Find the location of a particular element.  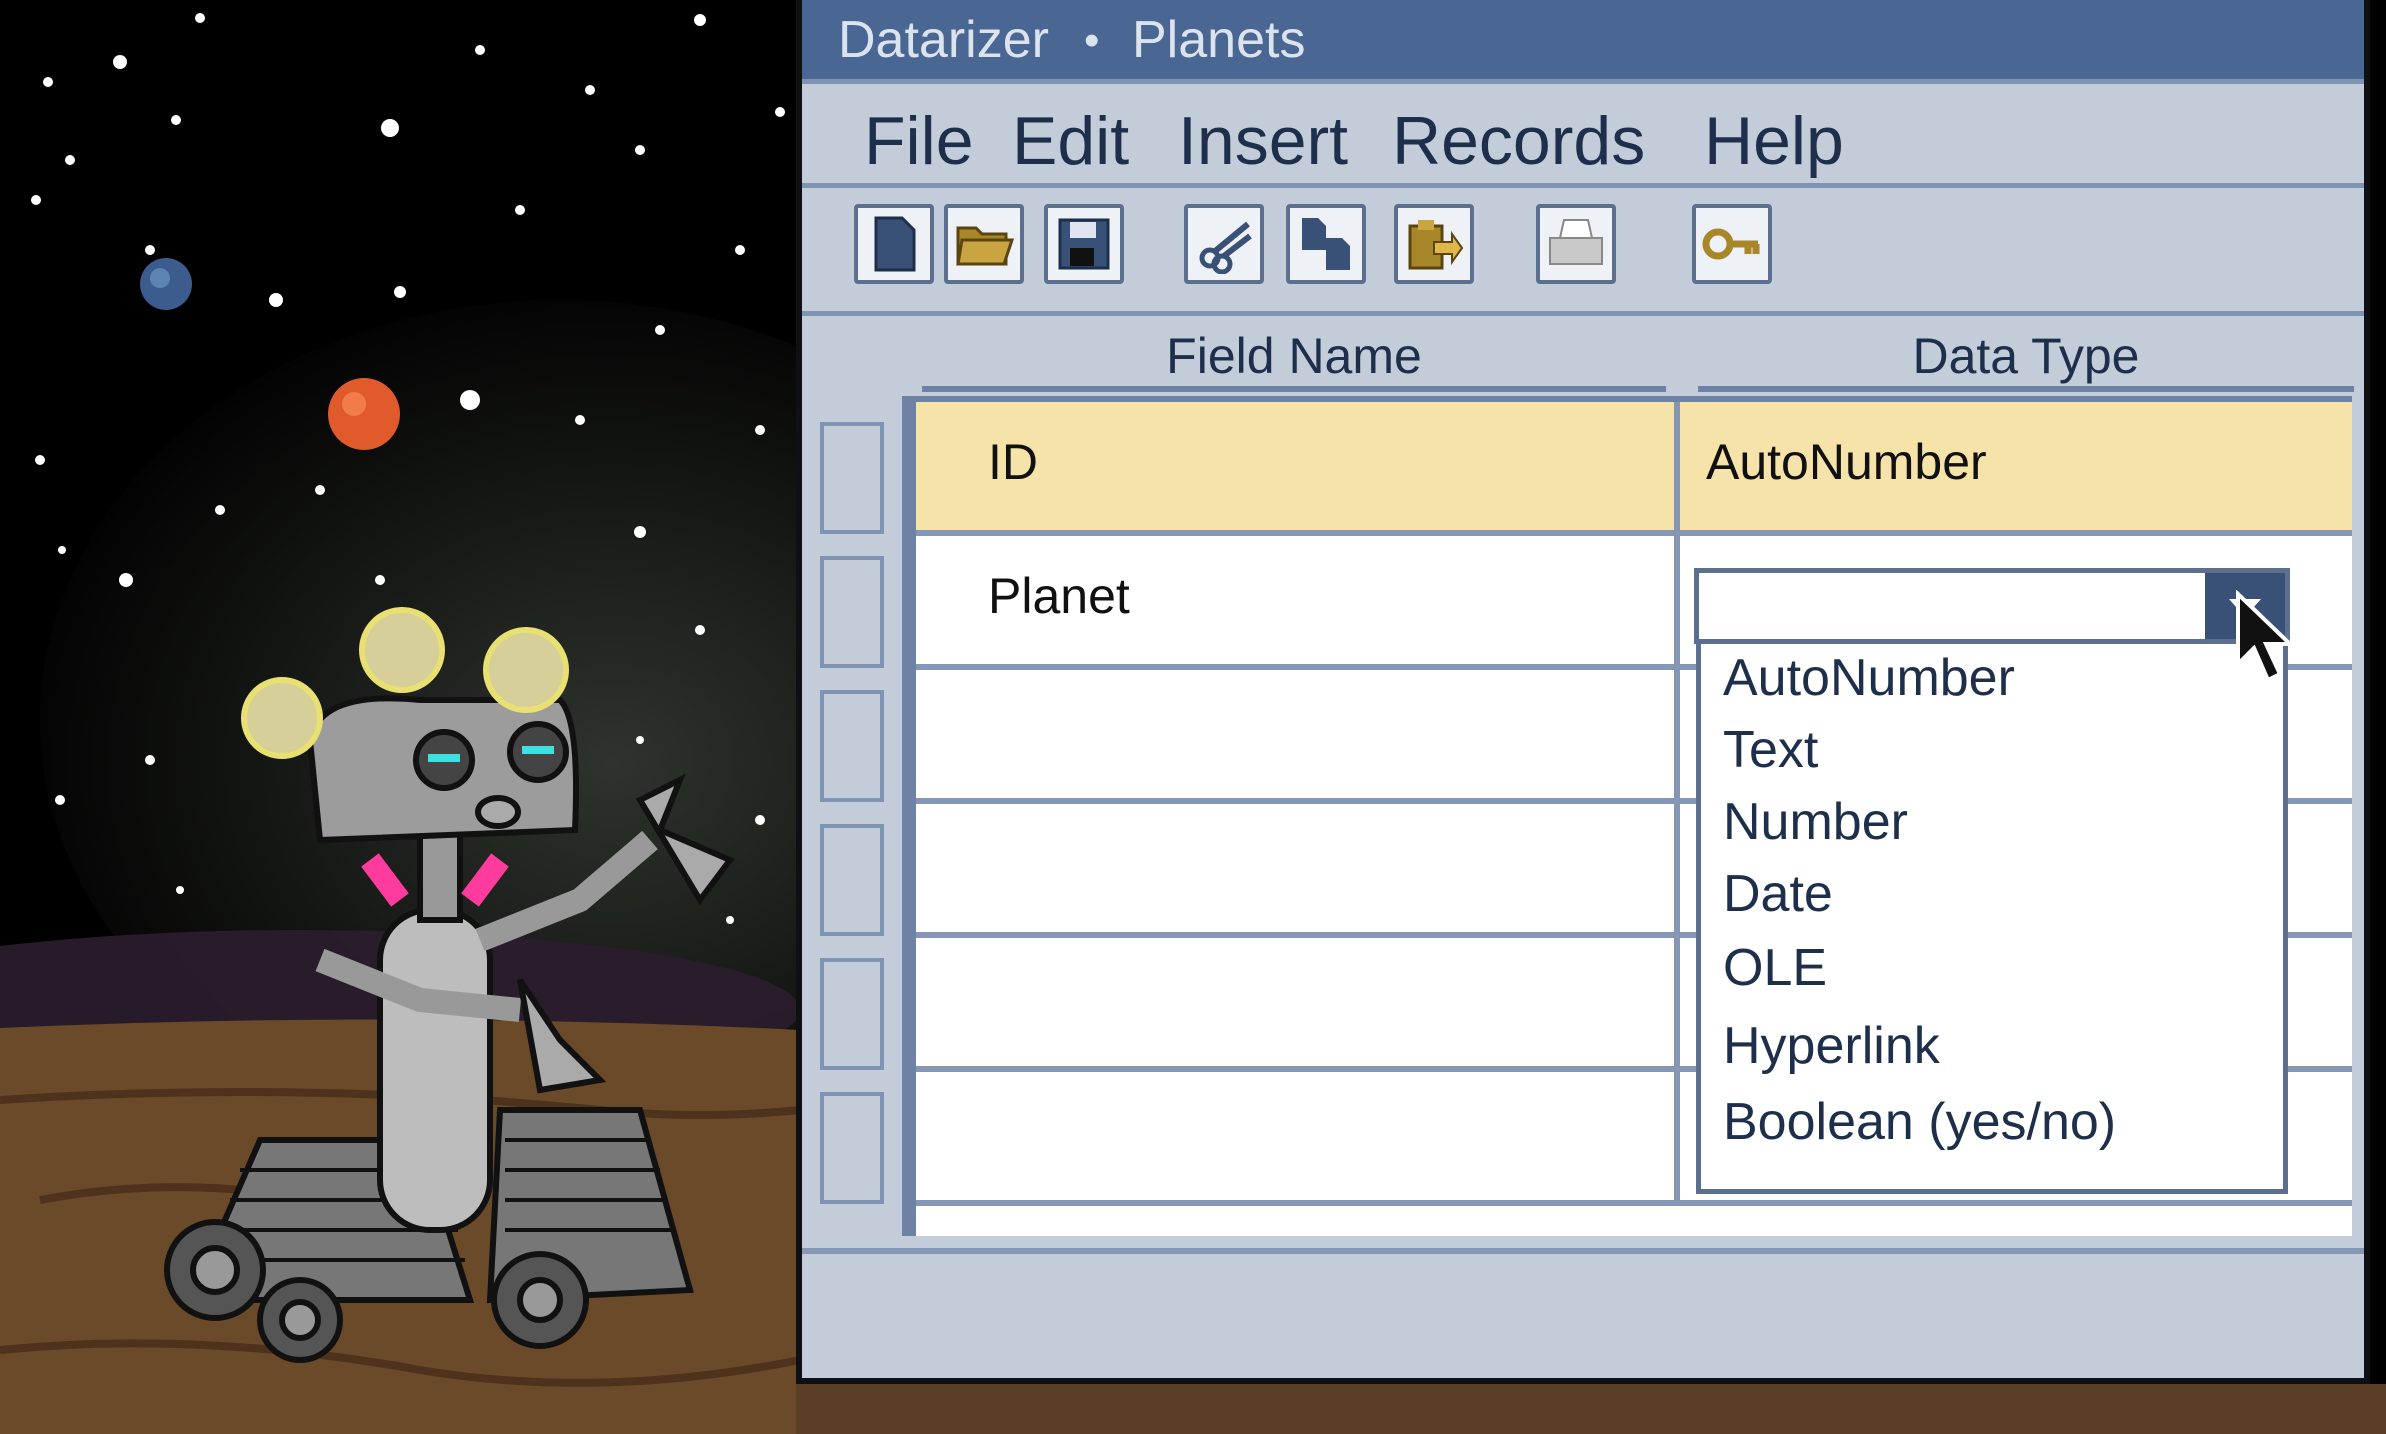

data-type-cell: AutoNumber is located at coordinates (1846, 466).